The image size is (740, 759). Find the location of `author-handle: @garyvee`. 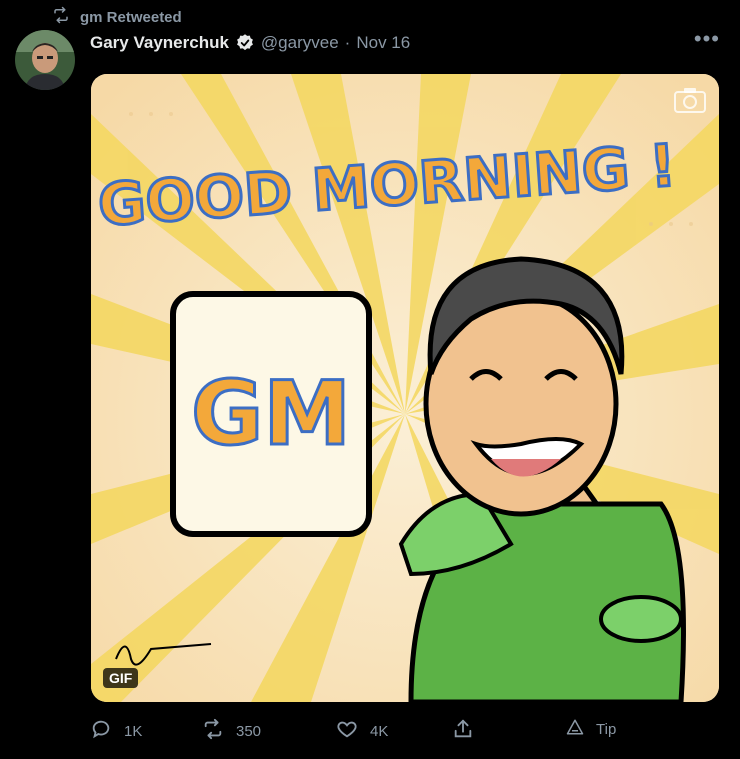

author-handle: @garyvee is located at coordinates (300, 43).